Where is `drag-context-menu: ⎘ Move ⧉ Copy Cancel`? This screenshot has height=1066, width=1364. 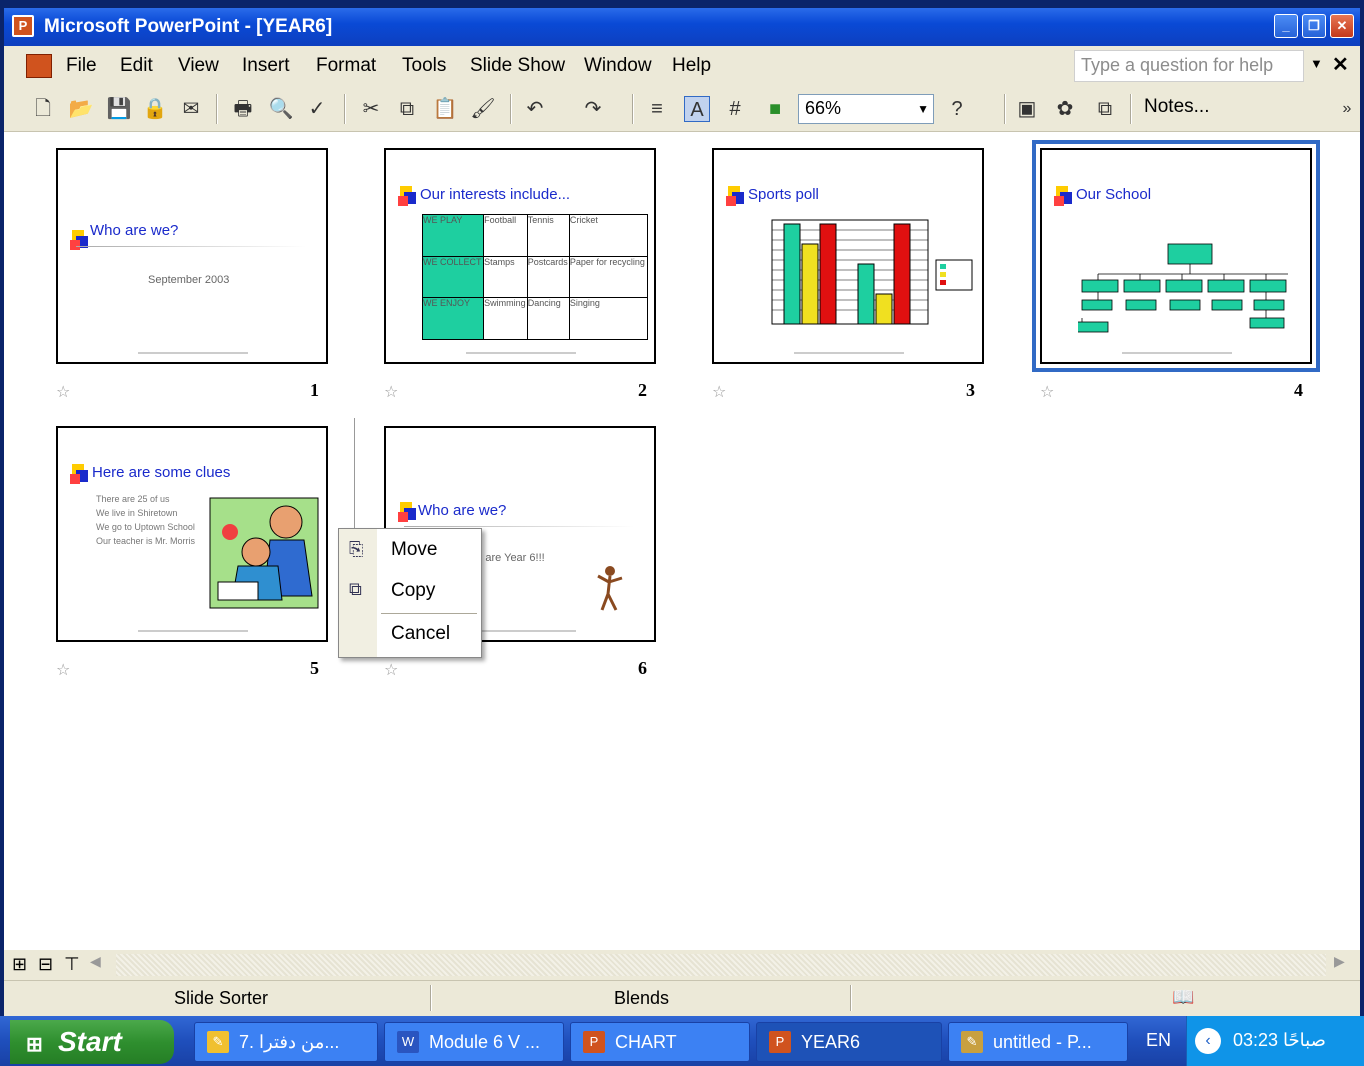
drag-context-menu: ⎘ Move ⧉ Copy Cancel is located at coordinates (410, 593).